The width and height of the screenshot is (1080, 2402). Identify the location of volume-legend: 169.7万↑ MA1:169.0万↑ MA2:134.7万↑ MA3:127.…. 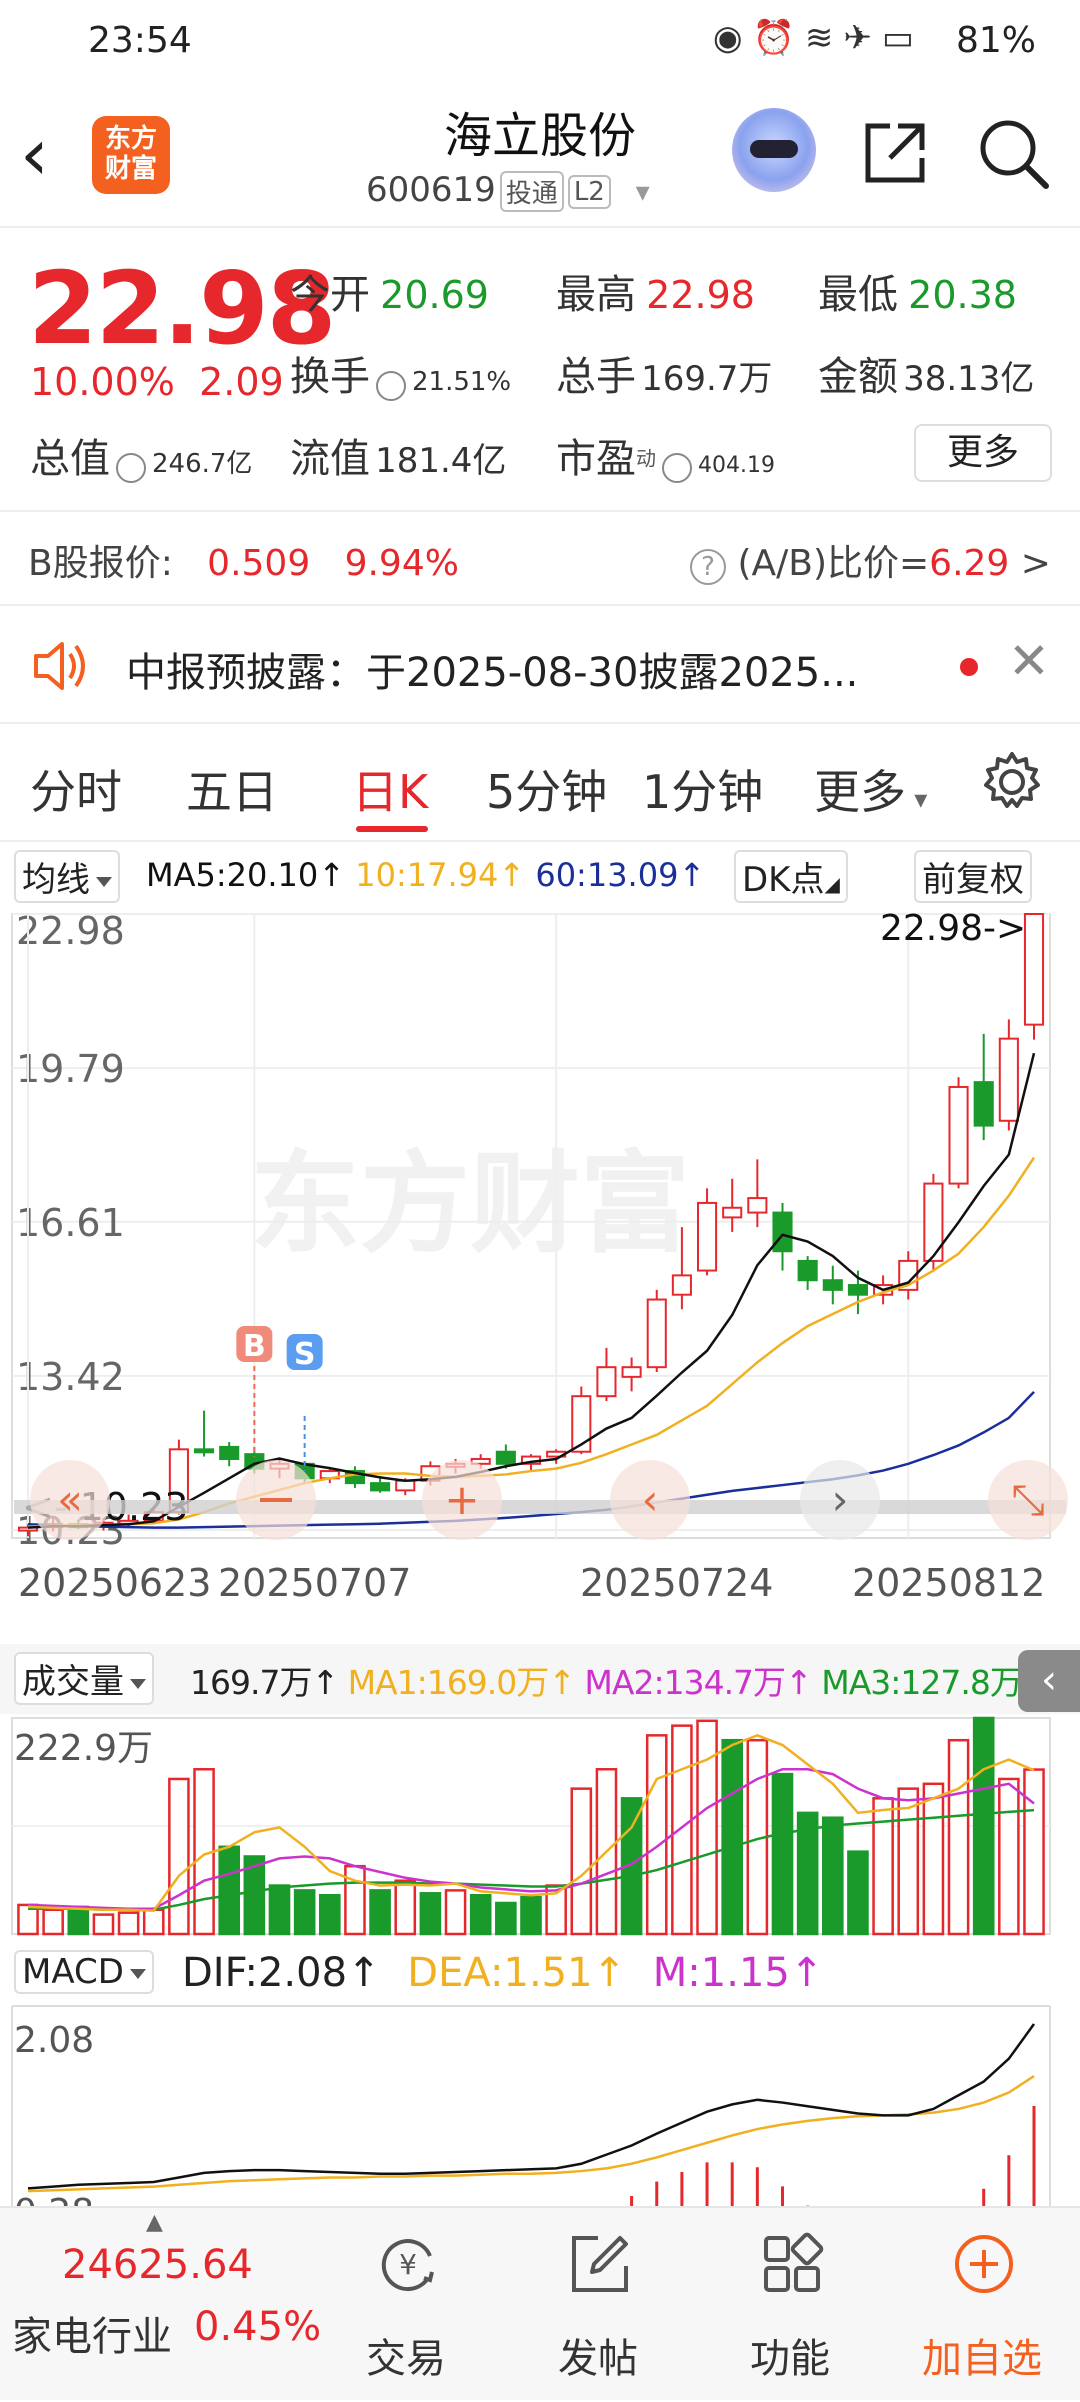
(620, 1682).